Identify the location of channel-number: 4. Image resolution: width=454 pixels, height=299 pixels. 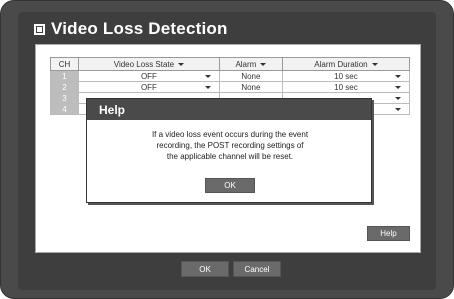
(64, 109).